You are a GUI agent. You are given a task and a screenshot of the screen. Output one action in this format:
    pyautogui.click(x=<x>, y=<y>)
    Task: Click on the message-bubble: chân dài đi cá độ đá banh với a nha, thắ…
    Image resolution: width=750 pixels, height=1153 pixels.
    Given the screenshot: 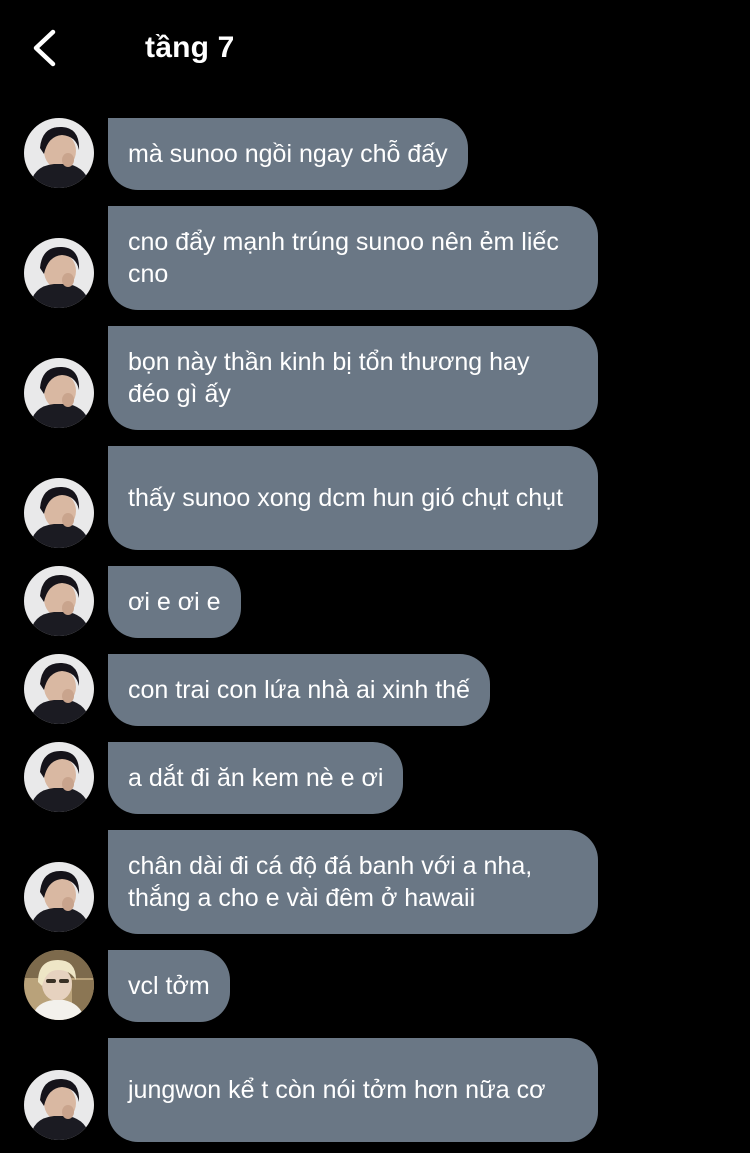 What is the action you would take?
    pyautogui.click(x=353, y=882)
    